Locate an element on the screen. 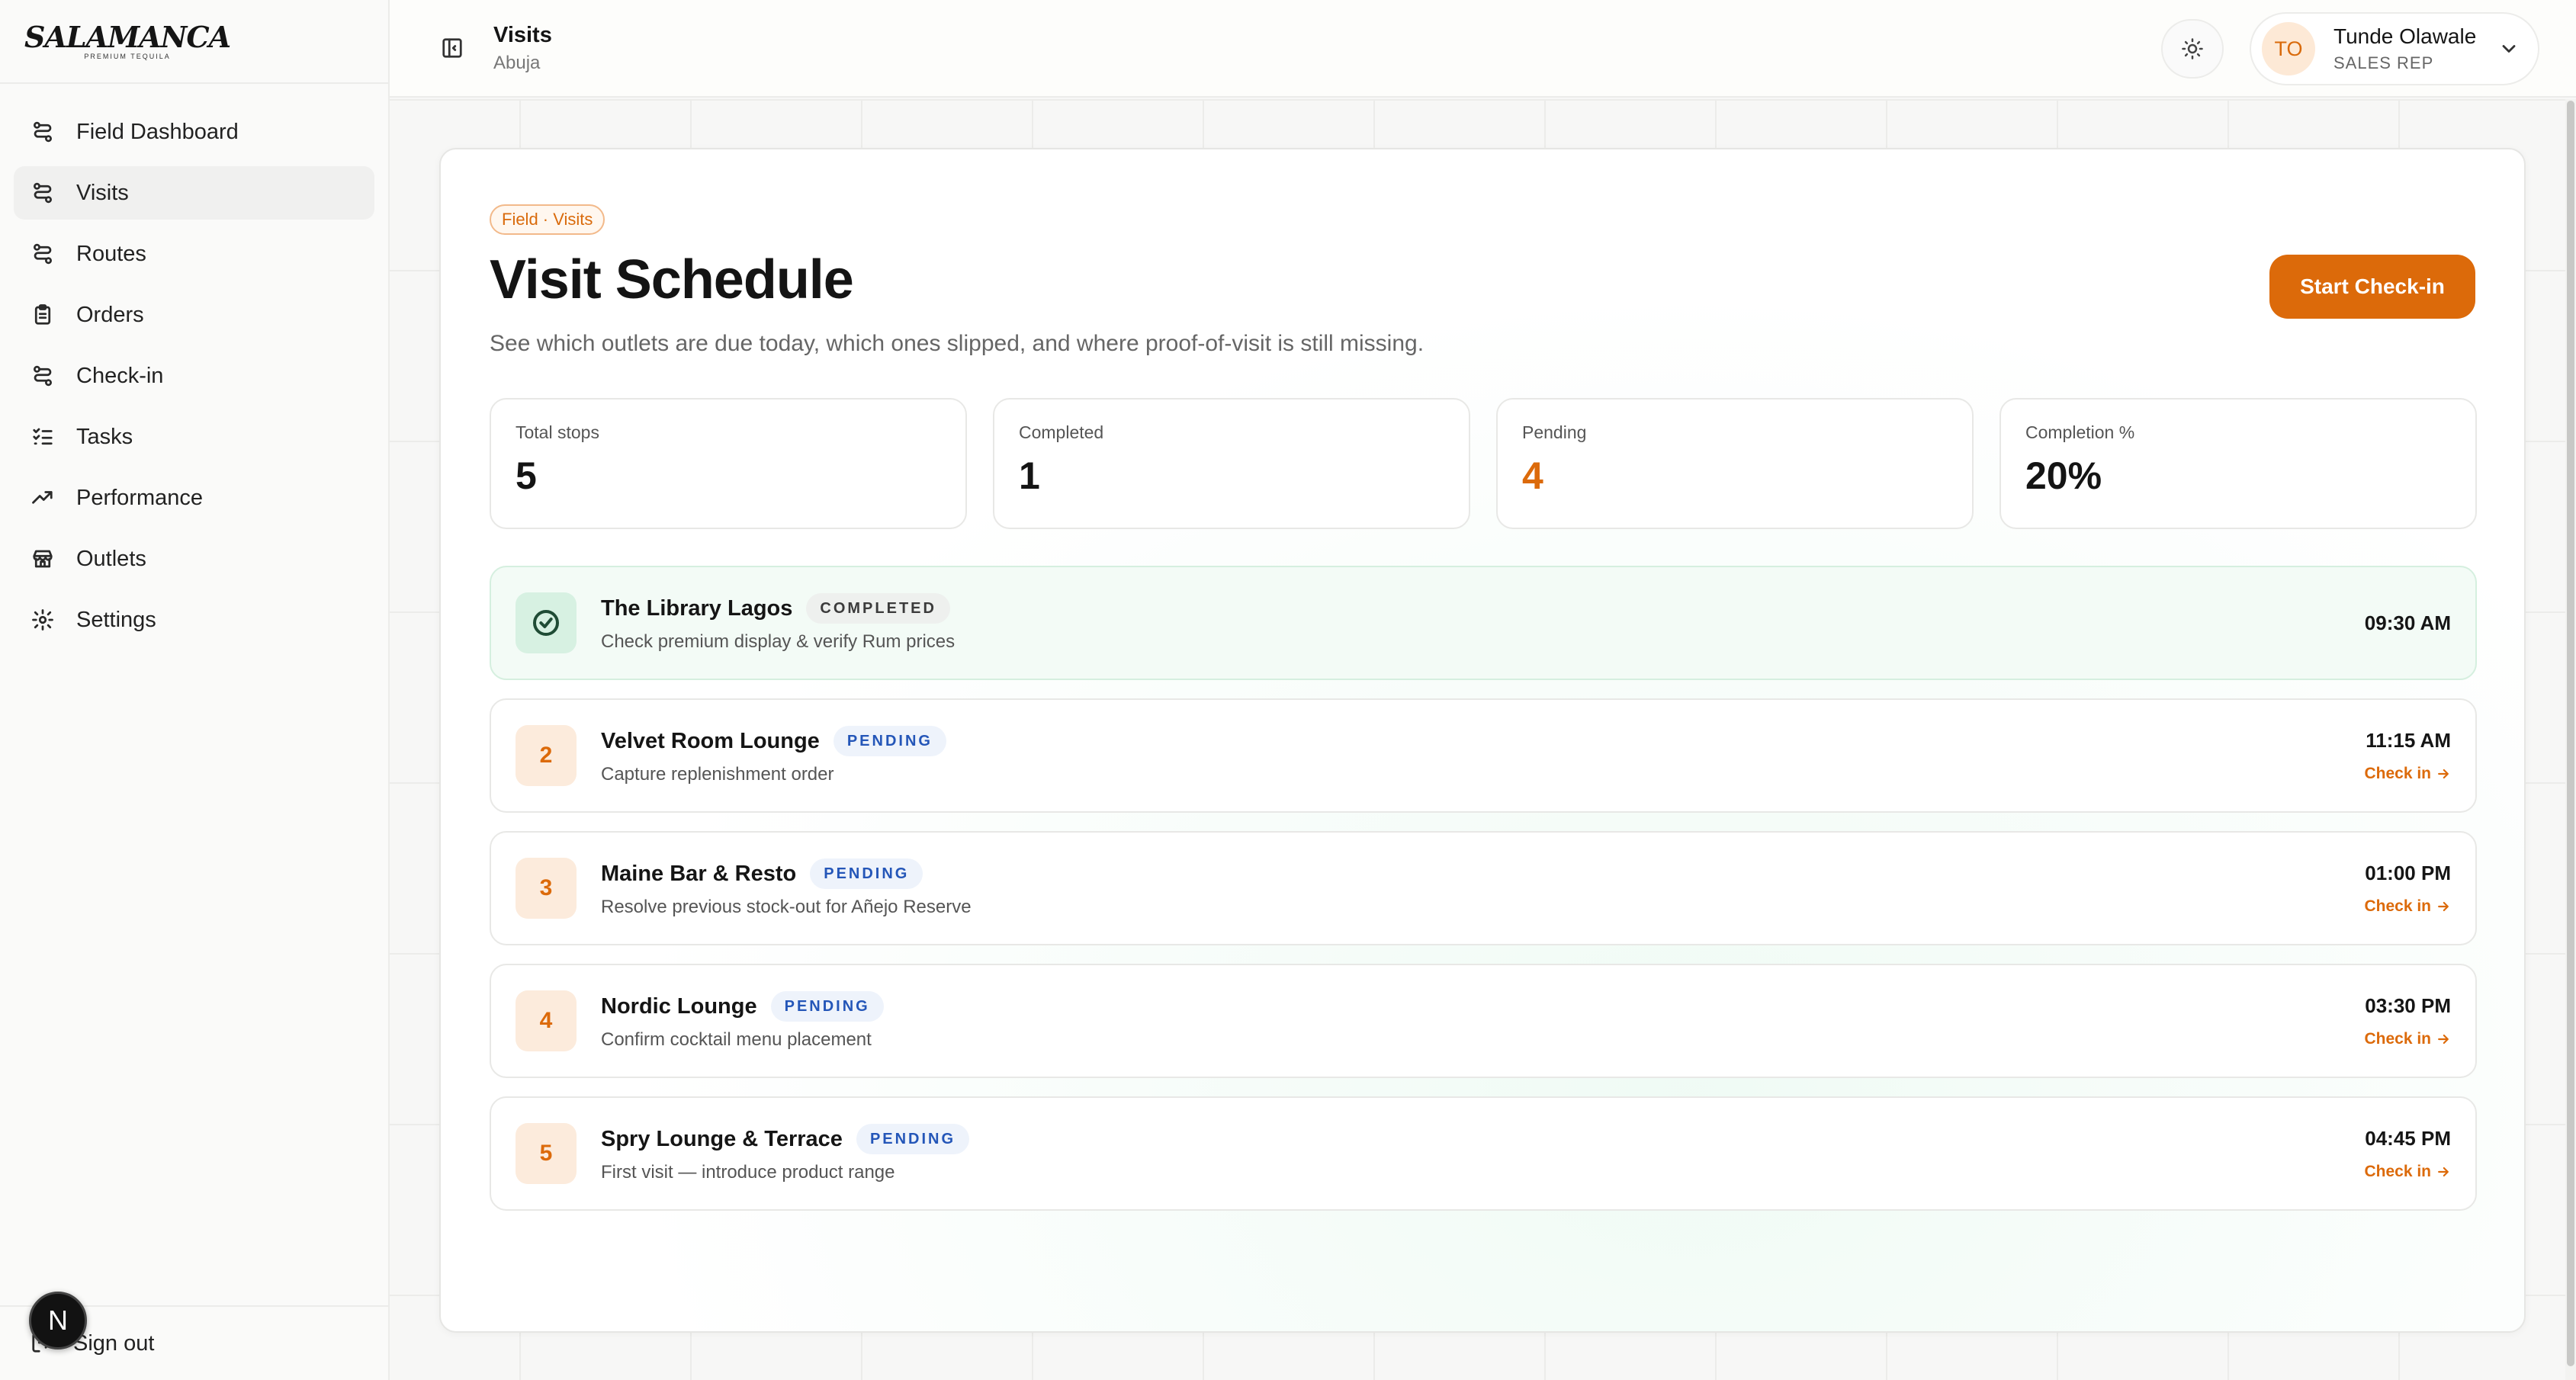 The height and width of the screenshot is (1380, 2576). sidebar-item-check-in: Check-in is located at coordinates (194, 376).